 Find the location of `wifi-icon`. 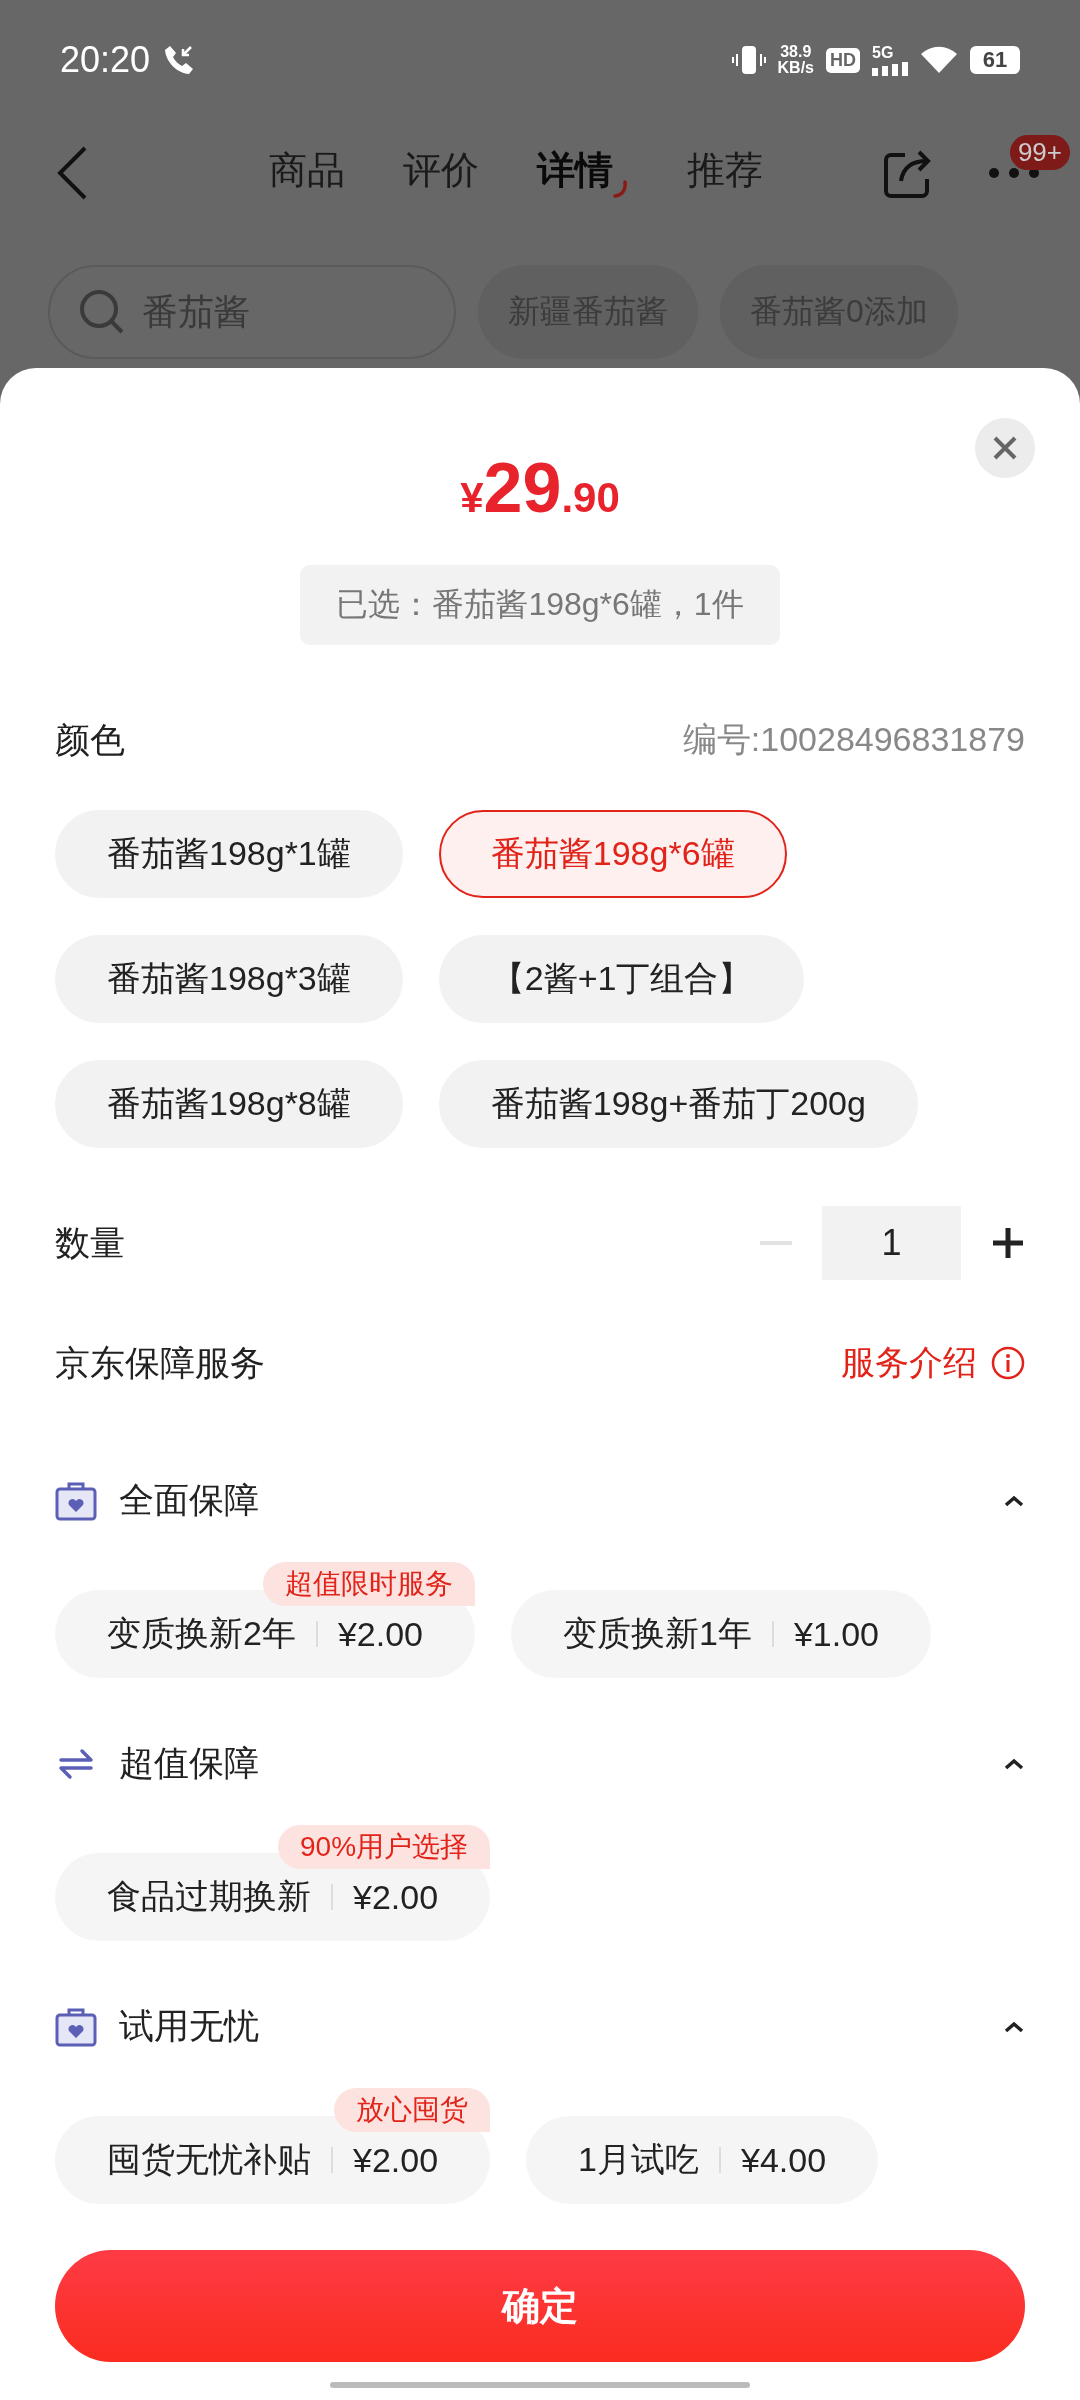

wifi-icon is located at coordinates (939, 60).